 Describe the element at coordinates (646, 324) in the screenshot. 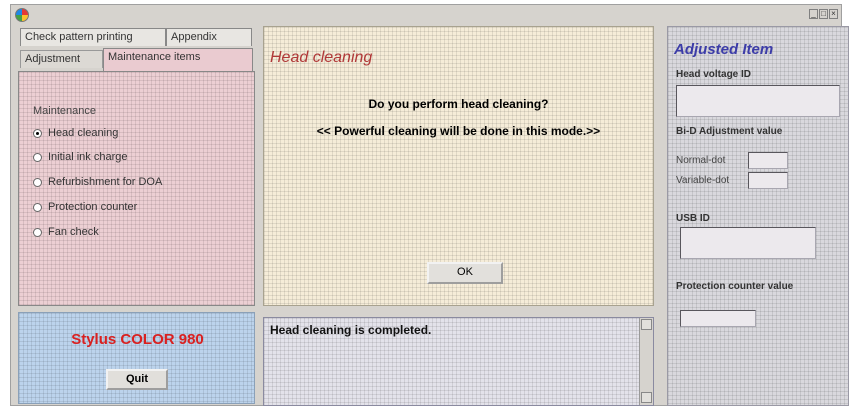

I see `scroll-up-button` at that location.